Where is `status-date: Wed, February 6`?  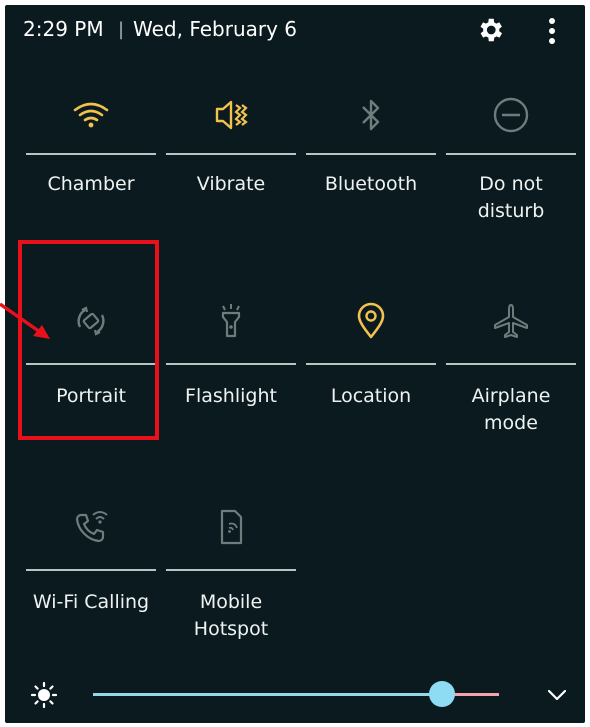 status-date: Wed, February 6 is located at coordinates (215, 29).